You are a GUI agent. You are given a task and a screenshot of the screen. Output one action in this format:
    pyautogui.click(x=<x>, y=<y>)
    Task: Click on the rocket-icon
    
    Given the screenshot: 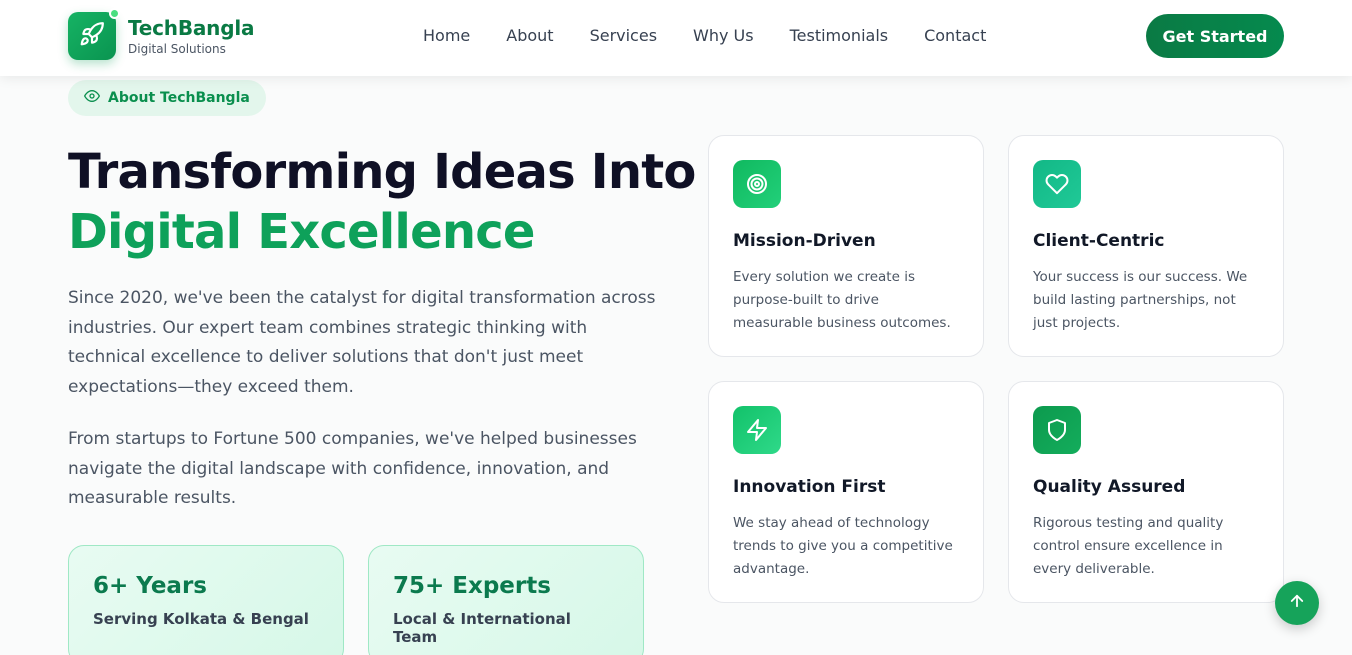 What is the action you would take?
    pyautogui.click(x=92, y=36)
    